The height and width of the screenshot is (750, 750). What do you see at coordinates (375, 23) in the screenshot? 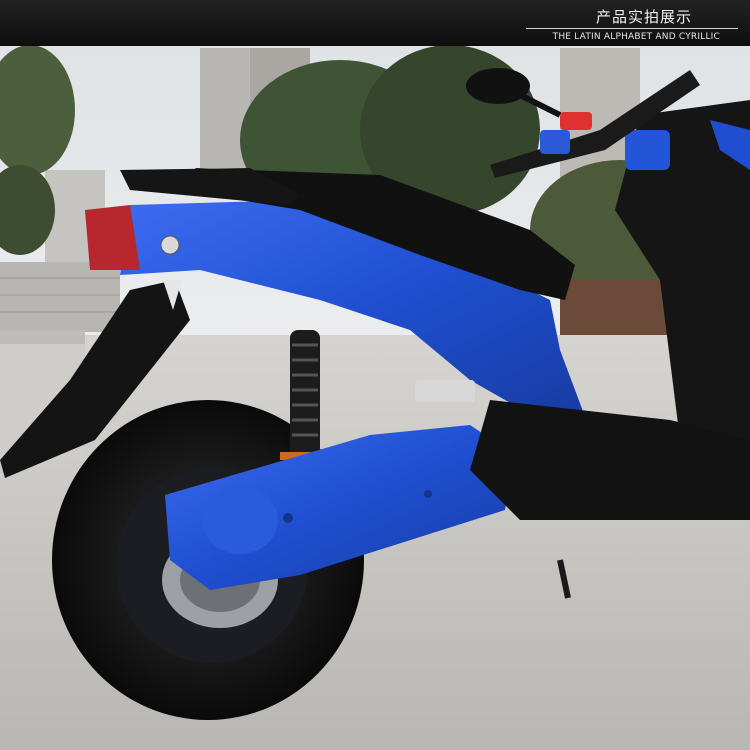
I see `header-bar: 产品实拍展示 THE LATIN ALPHABET AND CYRILLIC` at bounding box center [375, 23].